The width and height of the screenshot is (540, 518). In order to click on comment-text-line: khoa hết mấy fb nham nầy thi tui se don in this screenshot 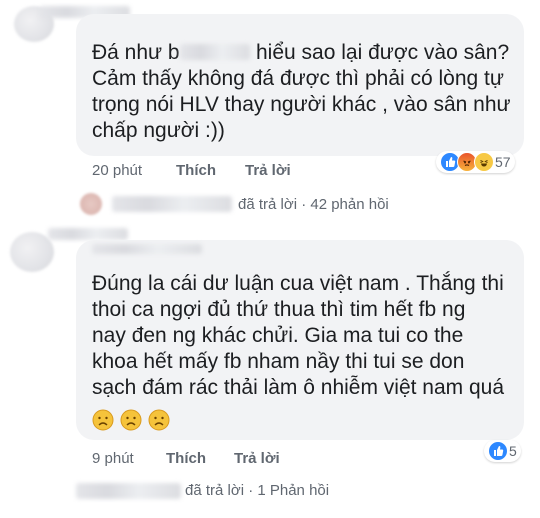, I will do `click(278, 361)`.